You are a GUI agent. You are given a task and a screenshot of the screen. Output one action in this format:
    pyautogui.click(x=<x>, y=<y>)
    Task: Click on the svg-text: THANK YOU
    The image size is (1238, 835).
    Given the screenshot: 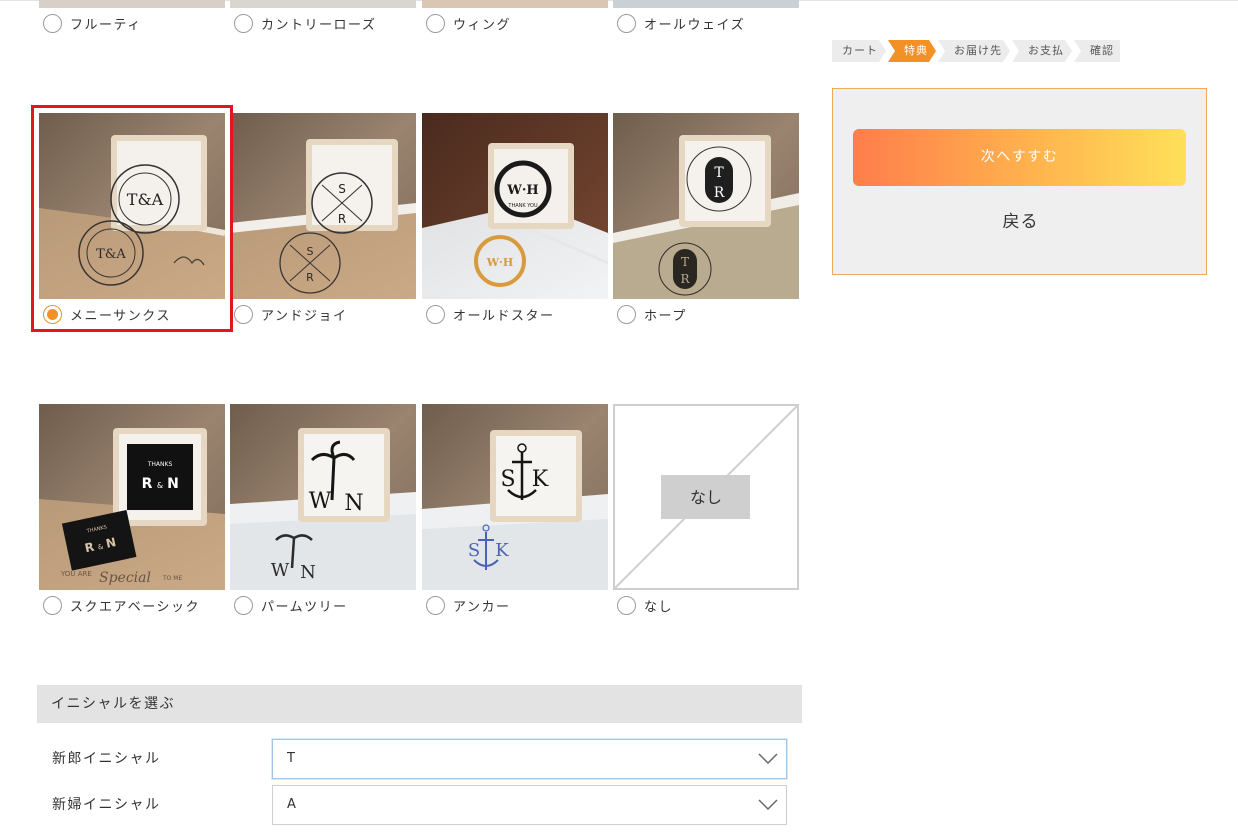 What is the action you would take?
    pyautogui.click(x=522, y=206)
    